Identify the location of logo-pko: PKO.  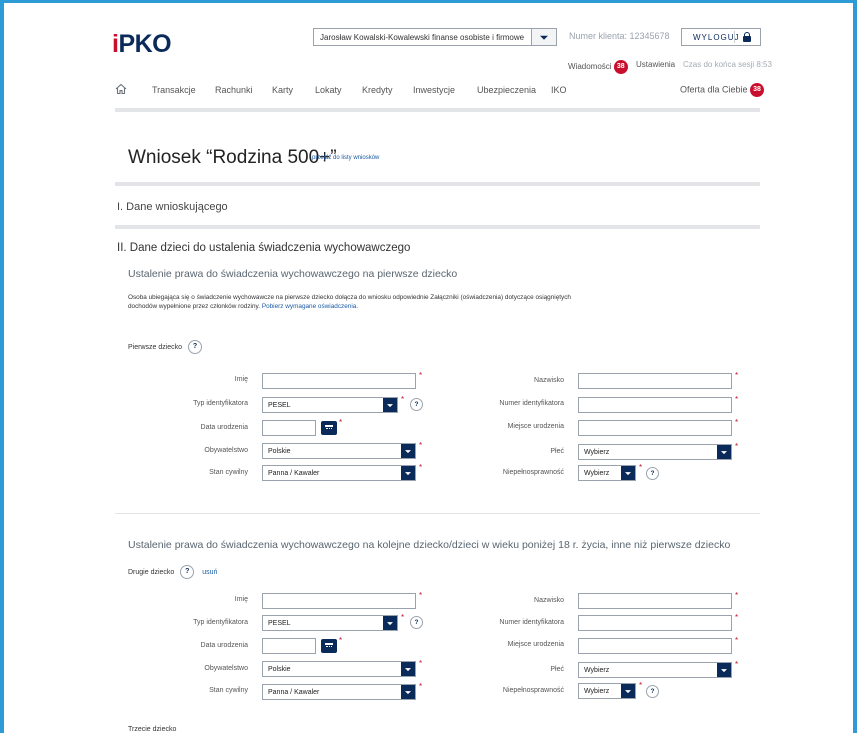
(145, 44).